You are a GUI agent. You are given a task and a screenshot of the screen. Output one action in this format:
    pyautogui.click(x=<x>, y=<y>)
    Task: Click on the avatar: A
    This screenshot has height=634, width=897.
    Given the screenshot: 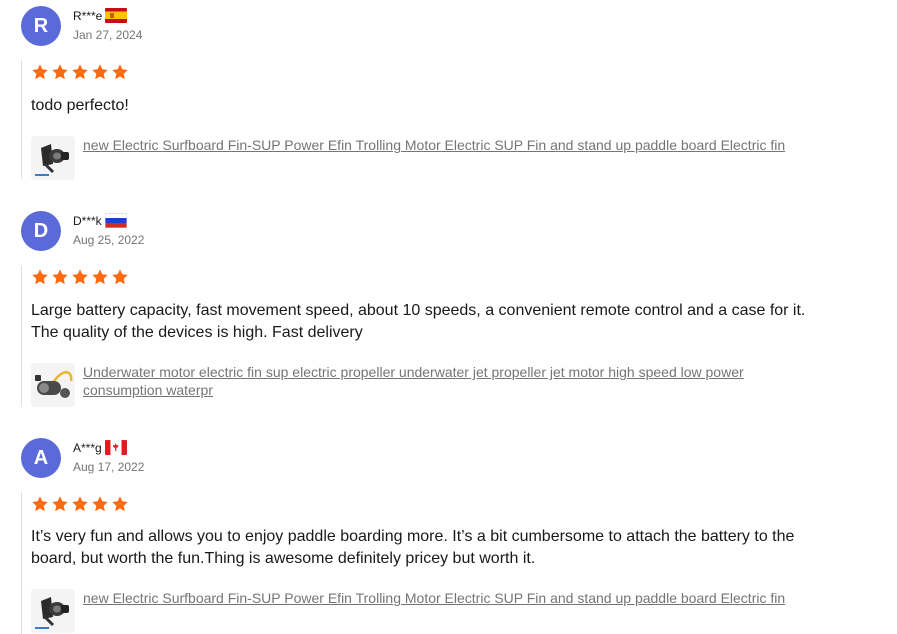 What is the action you would take?
    pyautogui.click(x=41, y=458)
    